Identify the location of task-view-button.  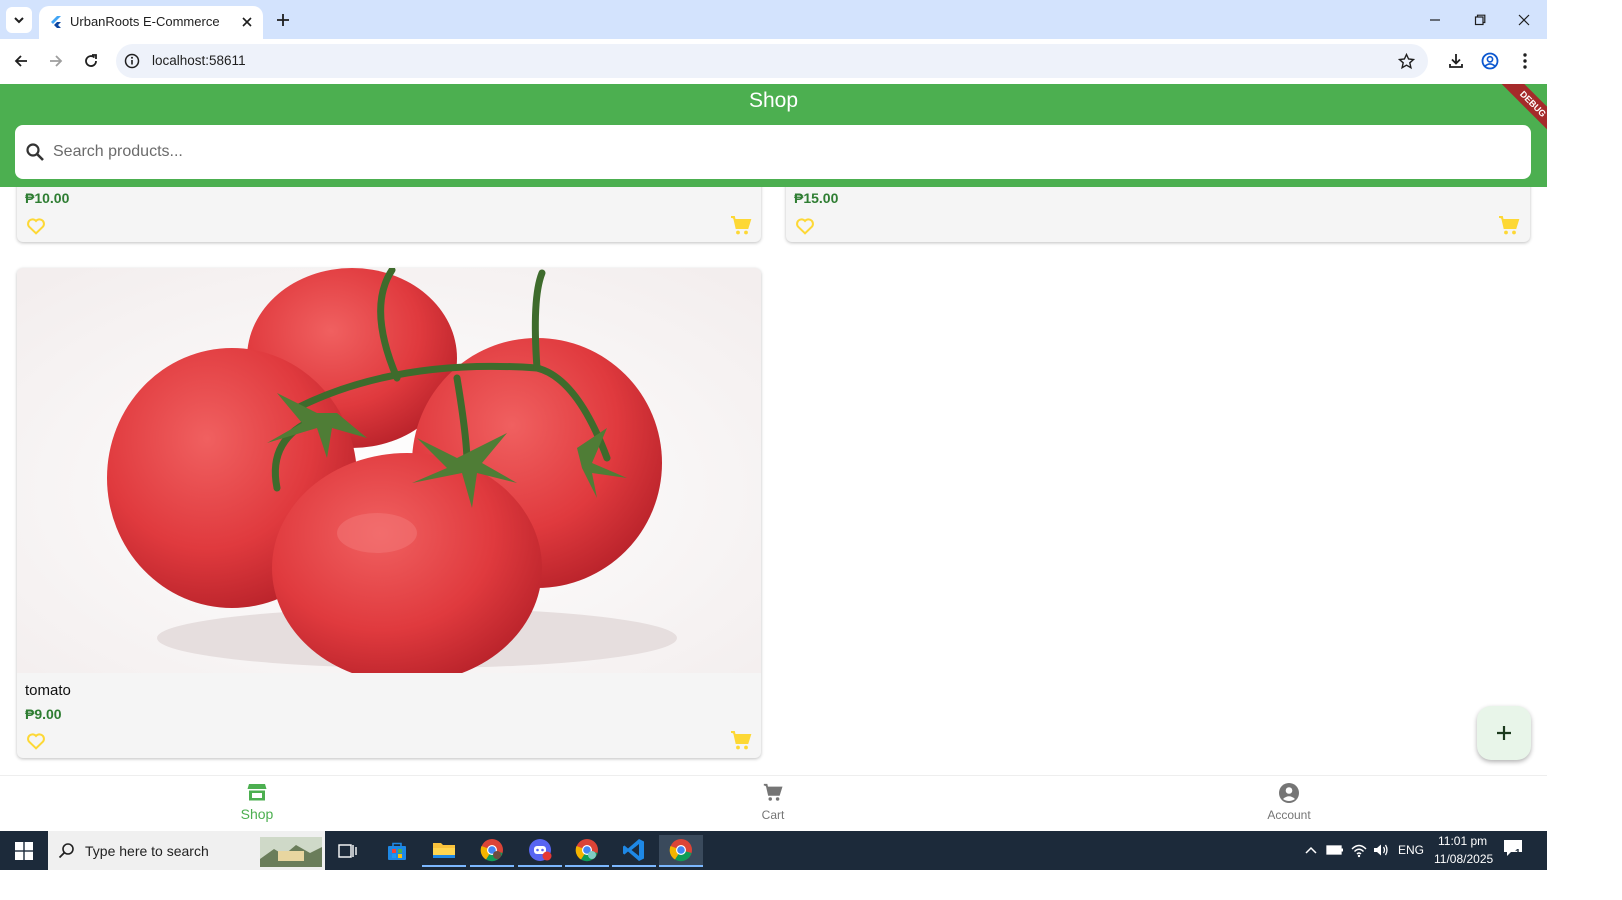
(348, 851).